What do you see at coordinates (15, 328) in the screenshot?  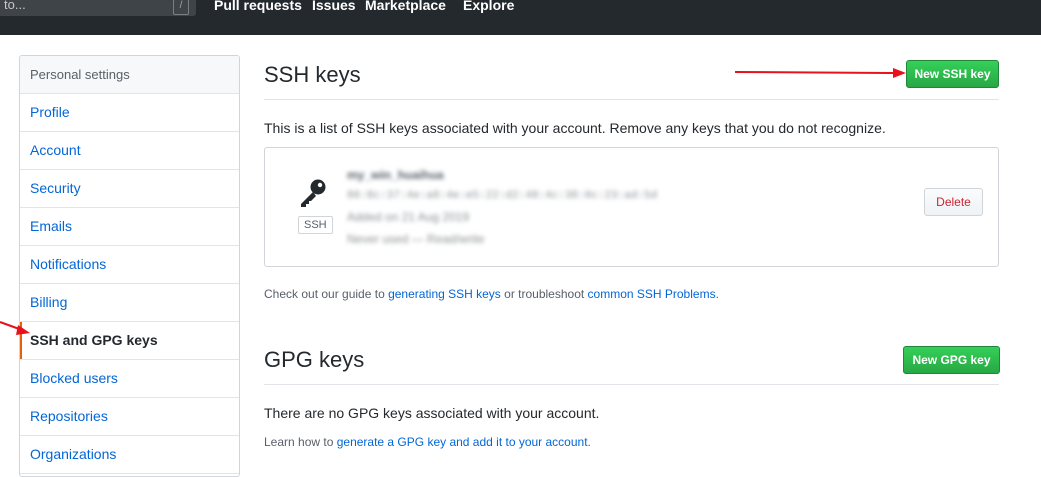 I see `arrow-to-ssh-gpg-keys` at bounding box center [15, 328].